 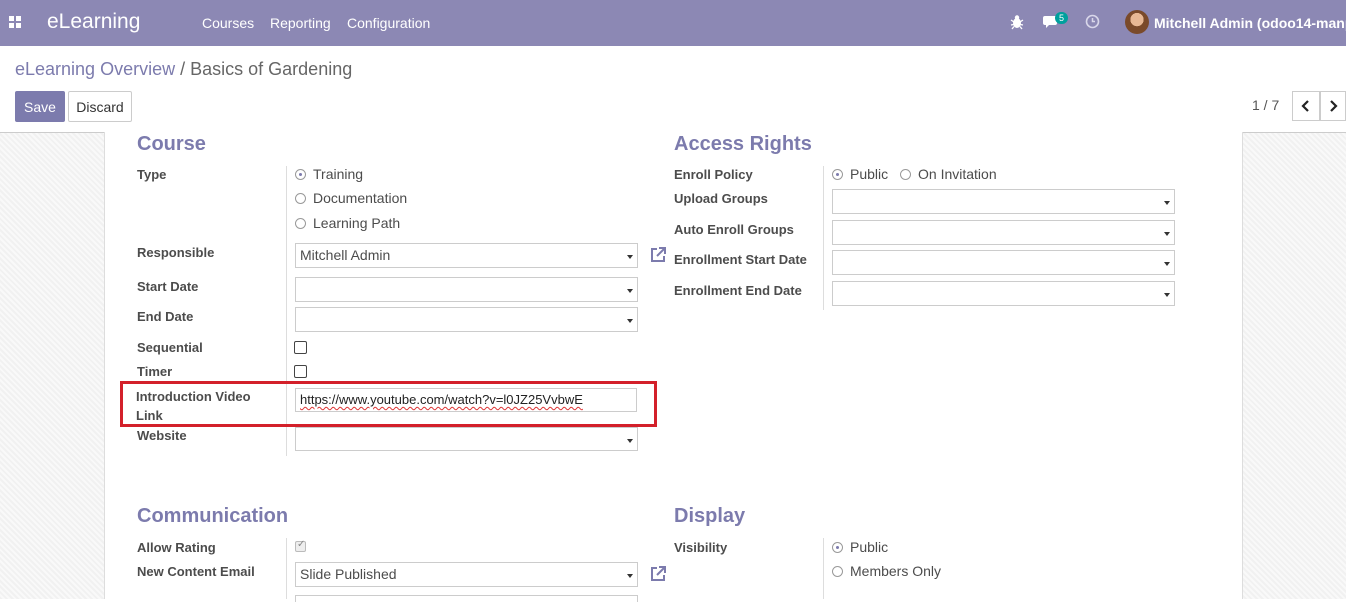 I want to click on chat-count-badge: 5, so click(x=1062, y=18).